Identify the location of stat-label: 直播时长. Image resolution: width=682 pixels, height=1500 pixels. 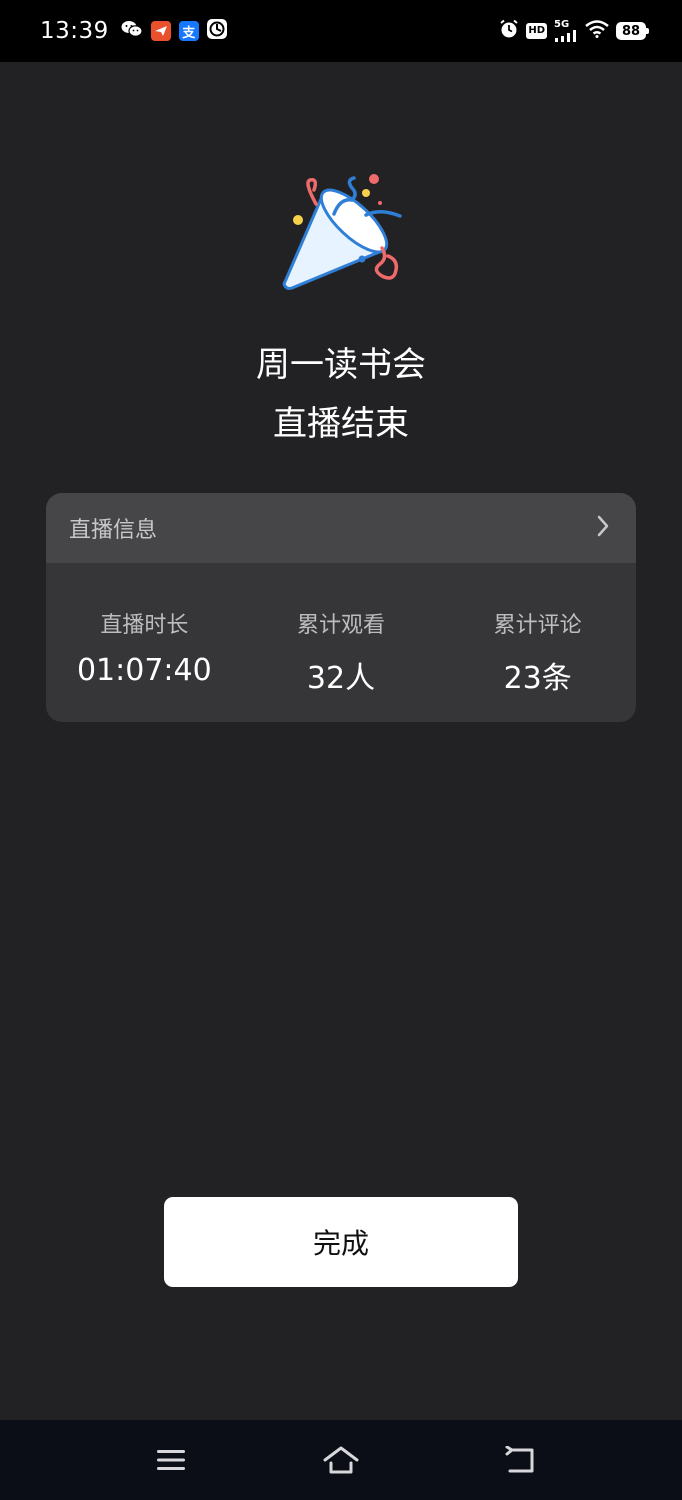
(144, 625).